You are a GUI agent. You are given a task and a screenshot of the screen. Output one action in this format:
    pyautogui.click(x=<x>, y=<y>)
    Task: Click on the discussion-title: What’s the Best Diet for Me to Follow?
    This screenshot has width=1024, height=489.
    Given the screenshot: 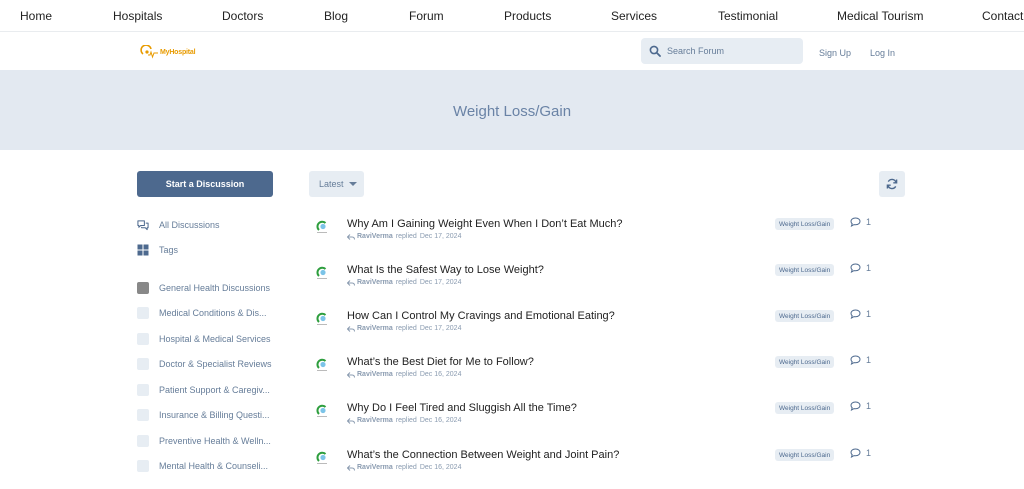 What is the action you would take?
    pyautogui.click(x=440, y=362)
    